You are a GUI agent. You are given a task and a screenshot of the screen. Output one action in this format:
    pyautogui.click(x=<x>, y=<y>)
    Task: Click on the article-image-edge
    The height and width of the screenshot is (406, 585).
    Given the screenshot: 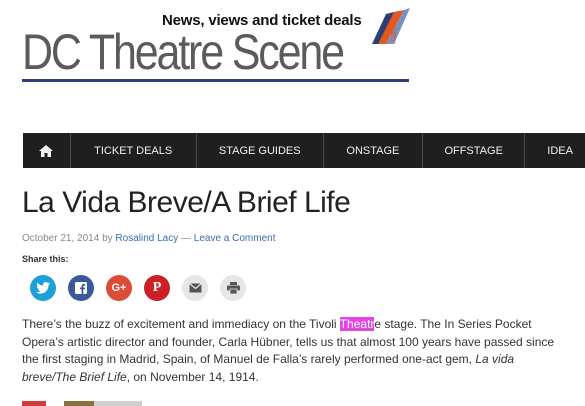 What is the action you would take?
    pyautogui.click(x=82, y=403)
    